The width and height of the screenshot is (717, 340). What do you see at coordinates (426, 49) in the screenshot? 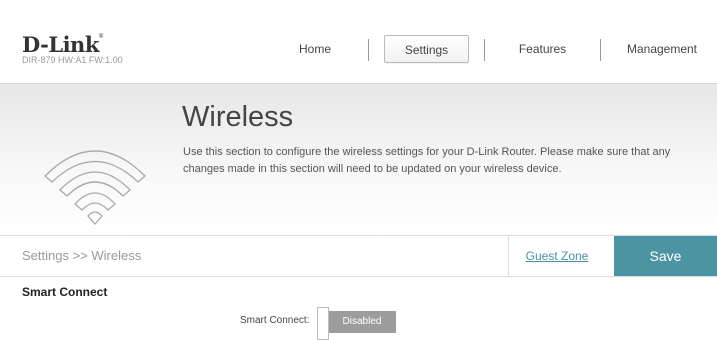
I see `nav-settings: Settings` at bounding box center [426, 49].